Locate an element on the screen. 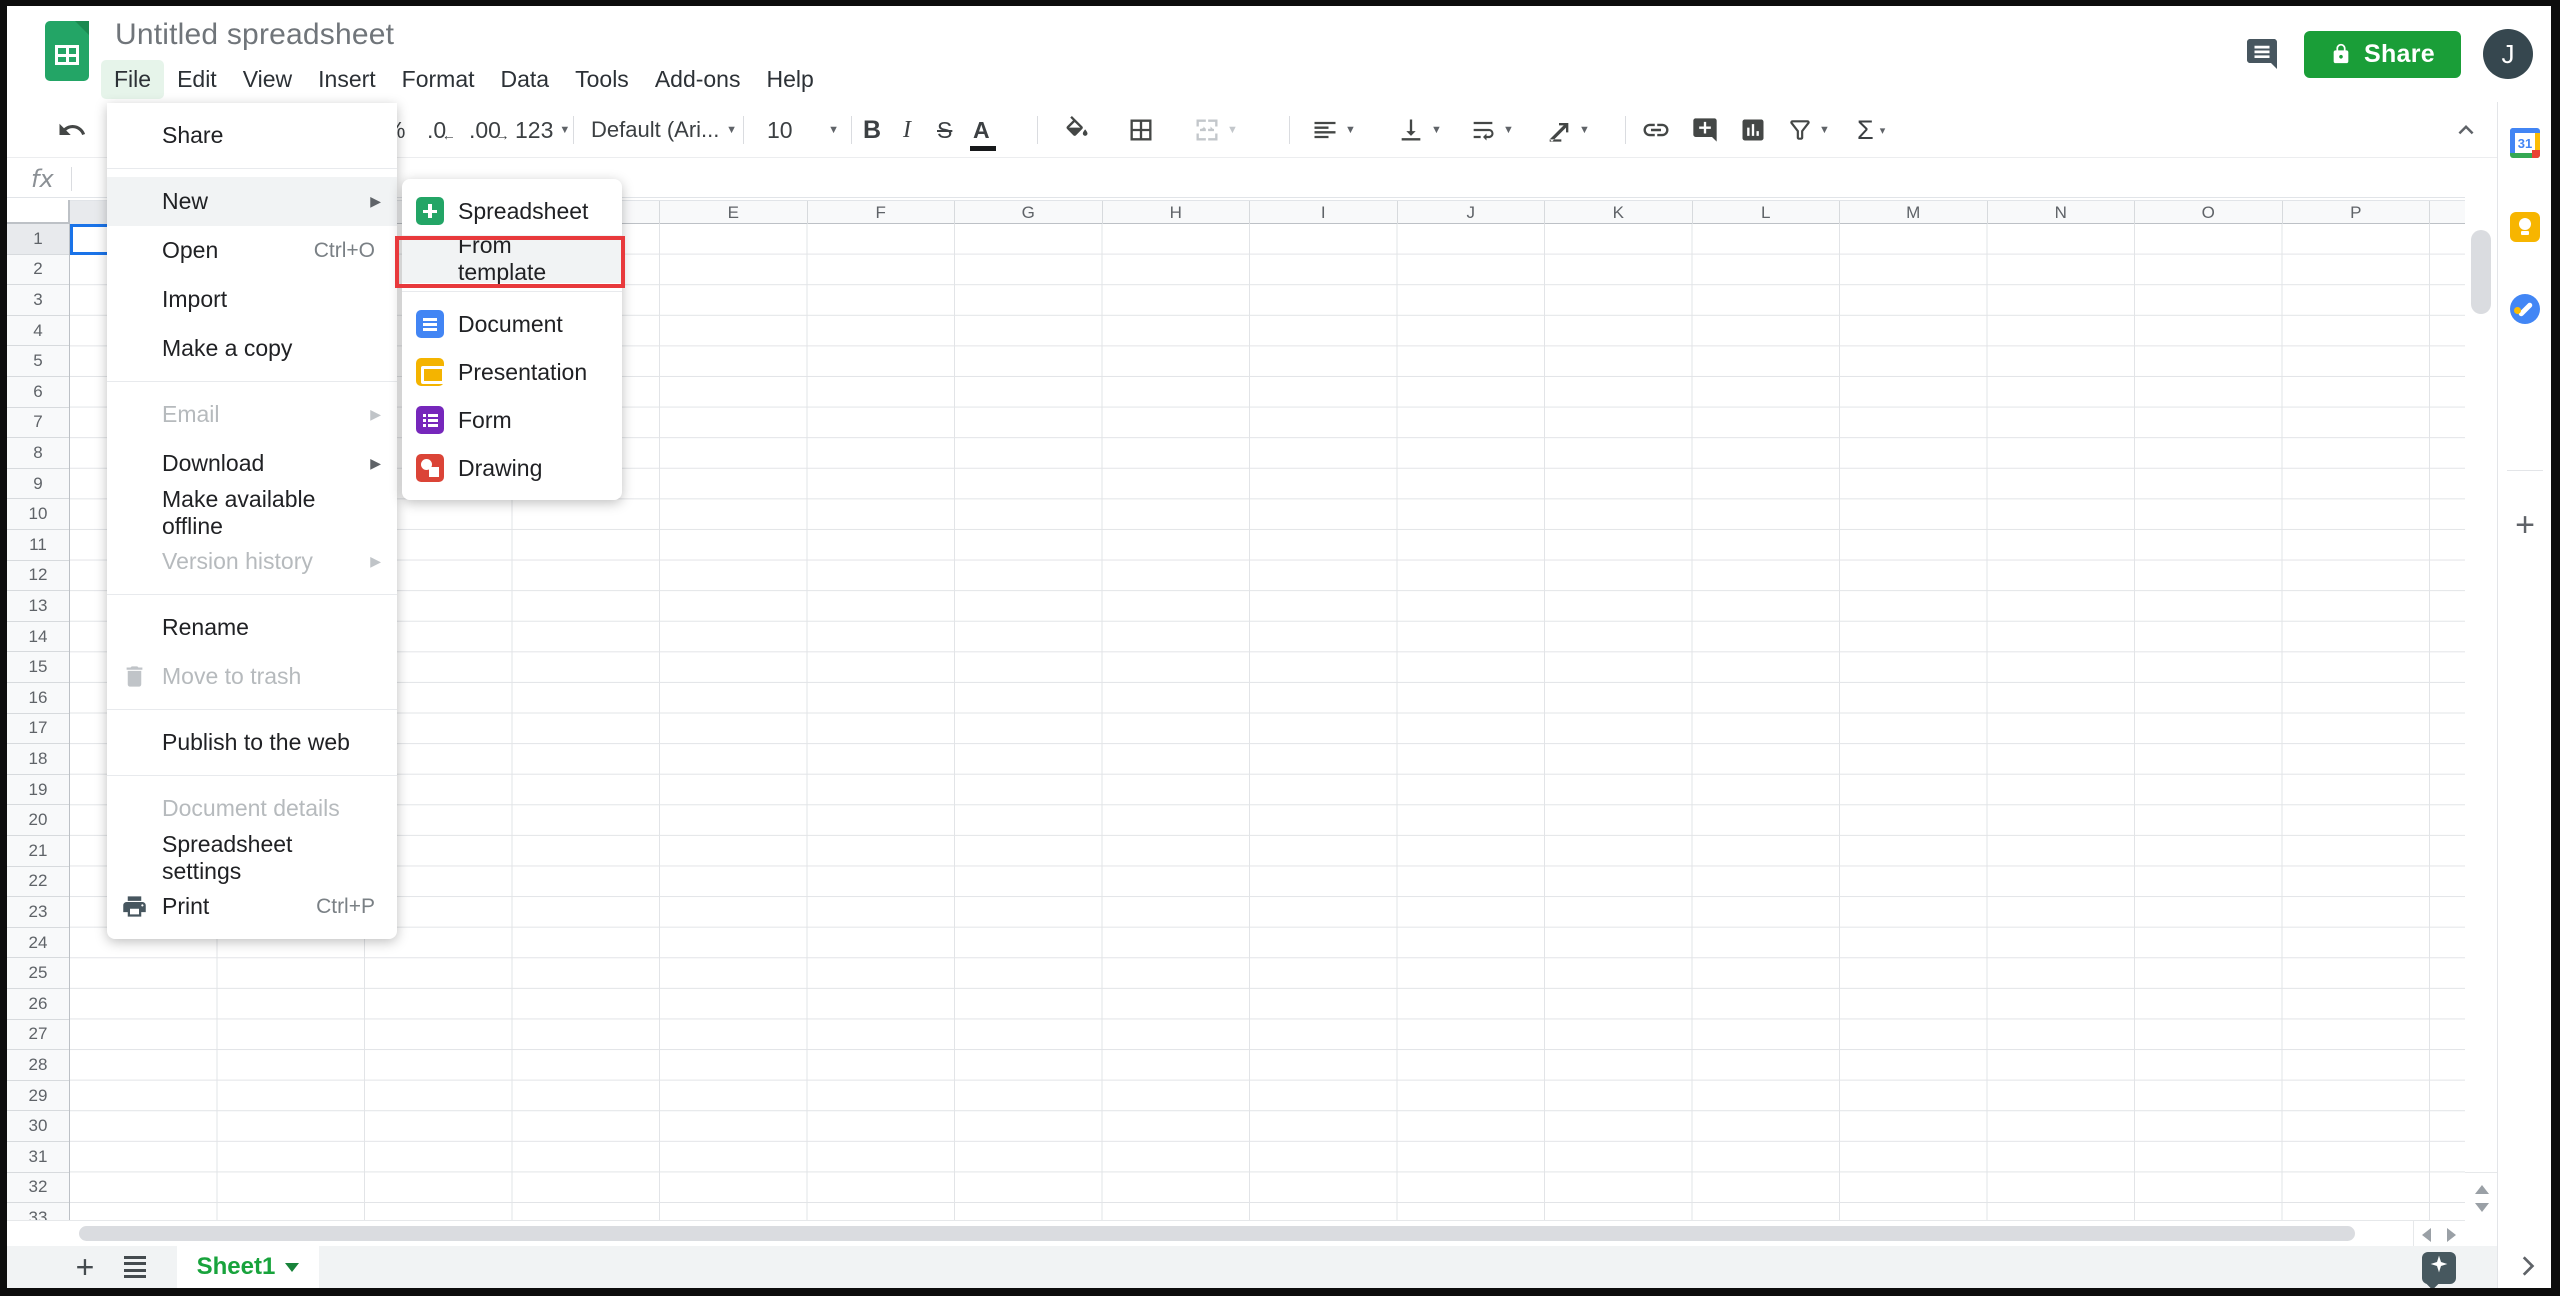 This screenshot has width=2560, height=1296. google-sheets-logo is located at coordinates (67, 51).